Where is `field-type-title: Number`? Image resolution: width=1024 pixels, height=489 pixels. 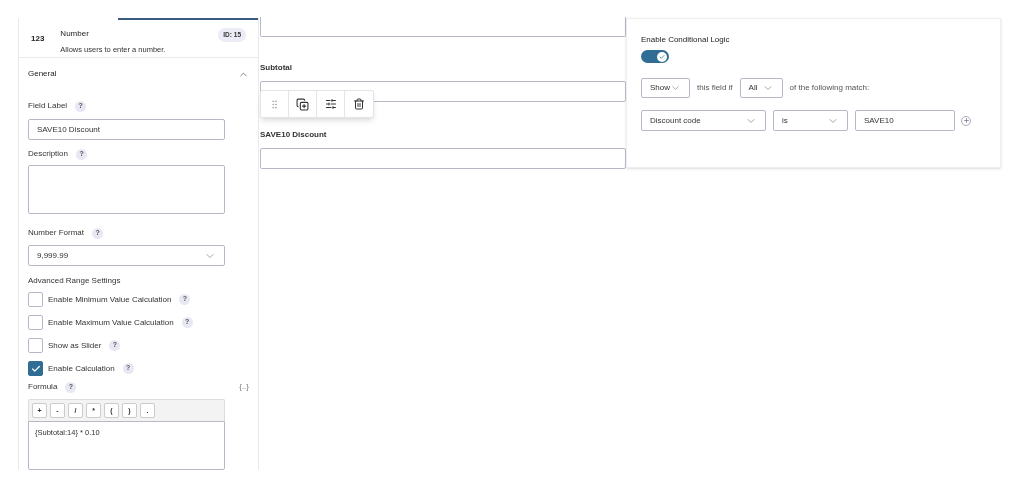
field-type-title: Number is located at coordinates (75, 34).